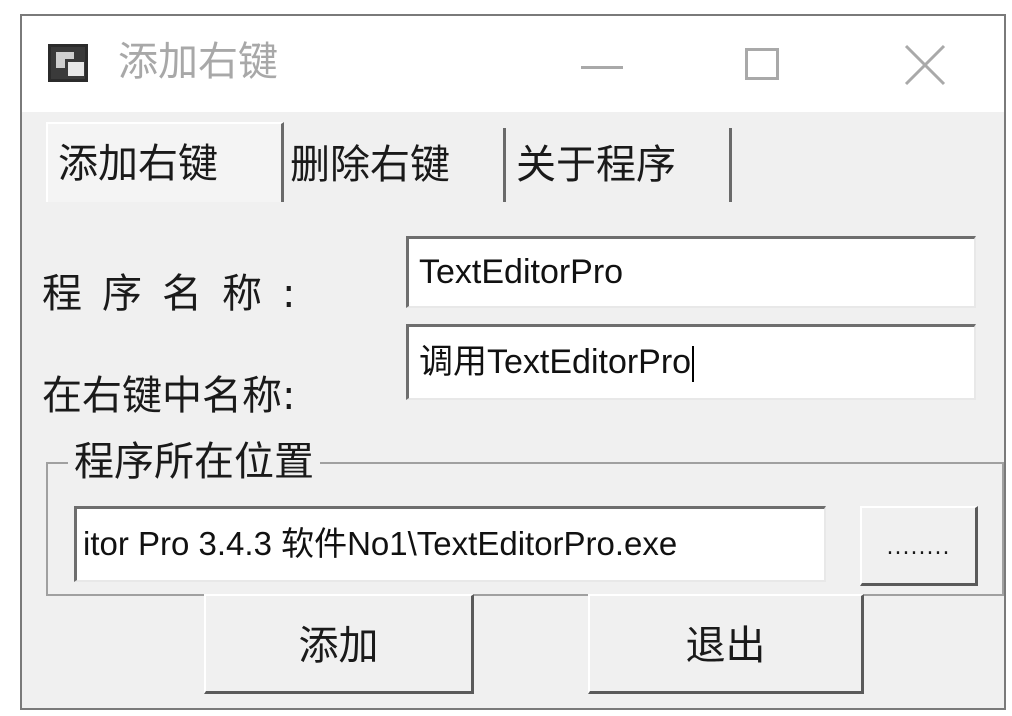 Image resolution: width=1012 pixels, height=716 pixels. I want to click on program-name-label: 程序名称:, so click(179, 294).